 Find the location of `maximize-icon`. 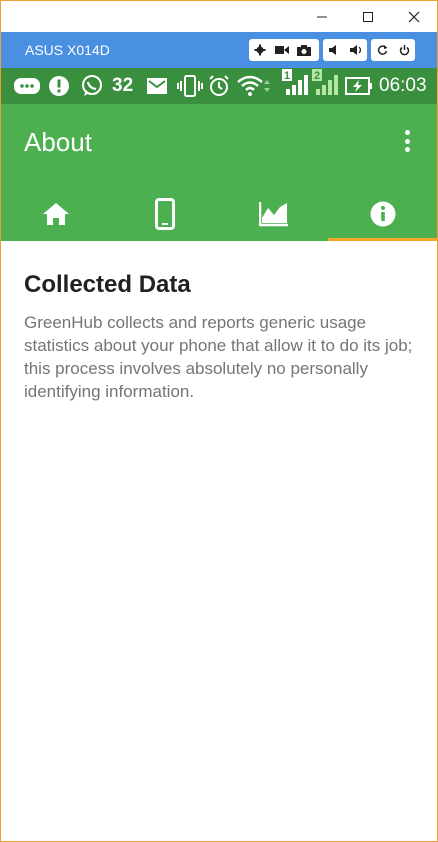

maximize-icon is located at coordinates (368, 16).